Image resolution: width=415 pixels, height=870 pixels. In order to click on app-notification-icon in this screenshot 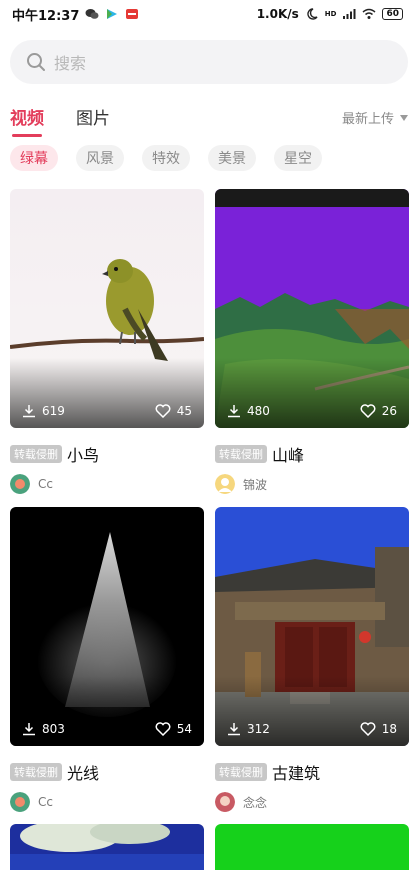, I will do `click(132, 14)`.